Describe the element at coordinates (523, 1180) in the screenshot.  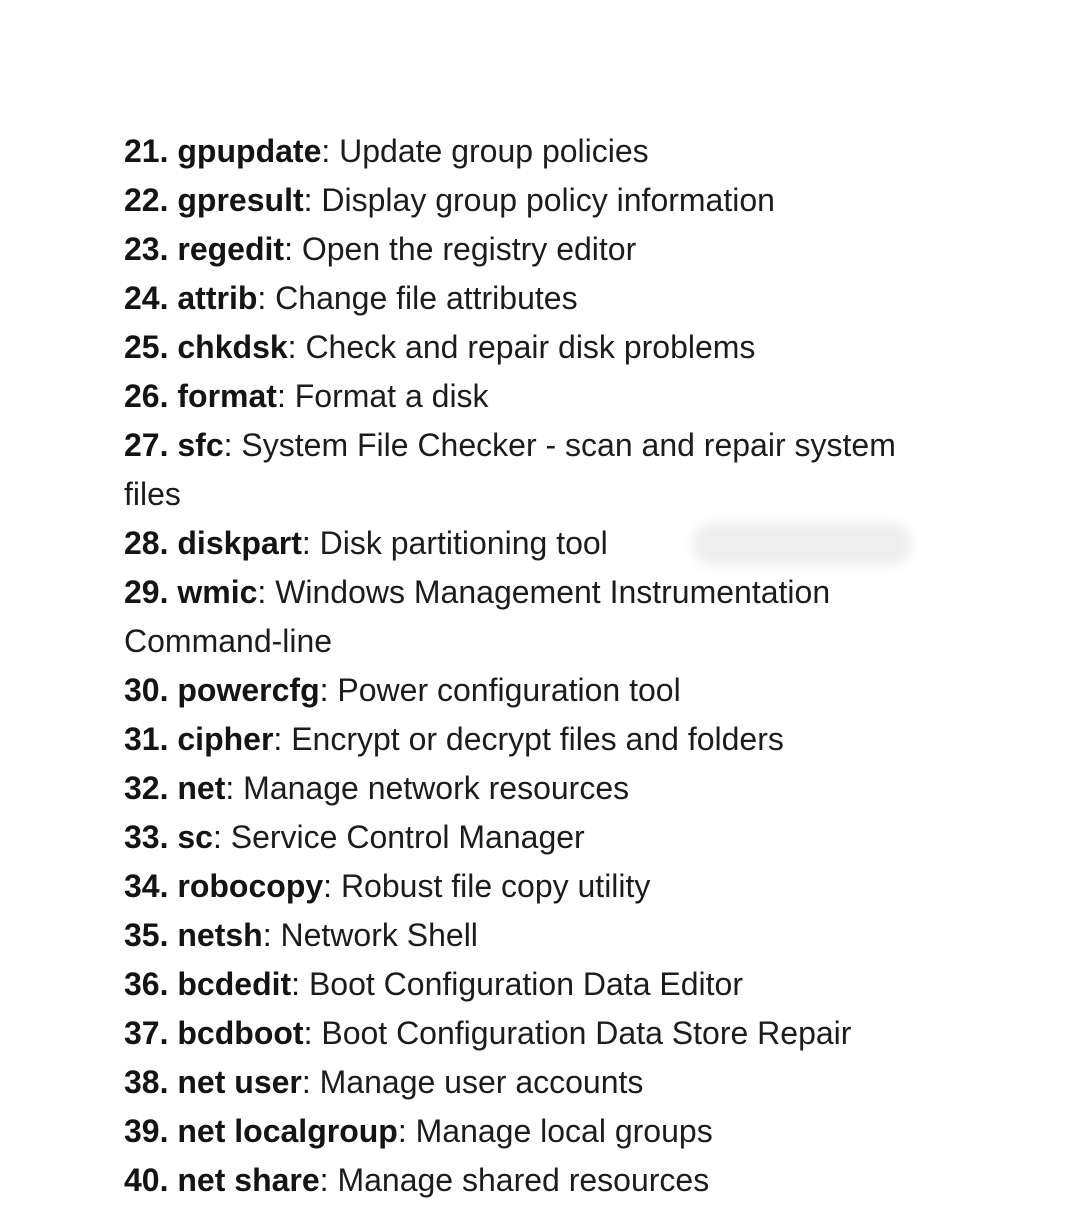
I see `command-description: Manage shared resources` at that location.